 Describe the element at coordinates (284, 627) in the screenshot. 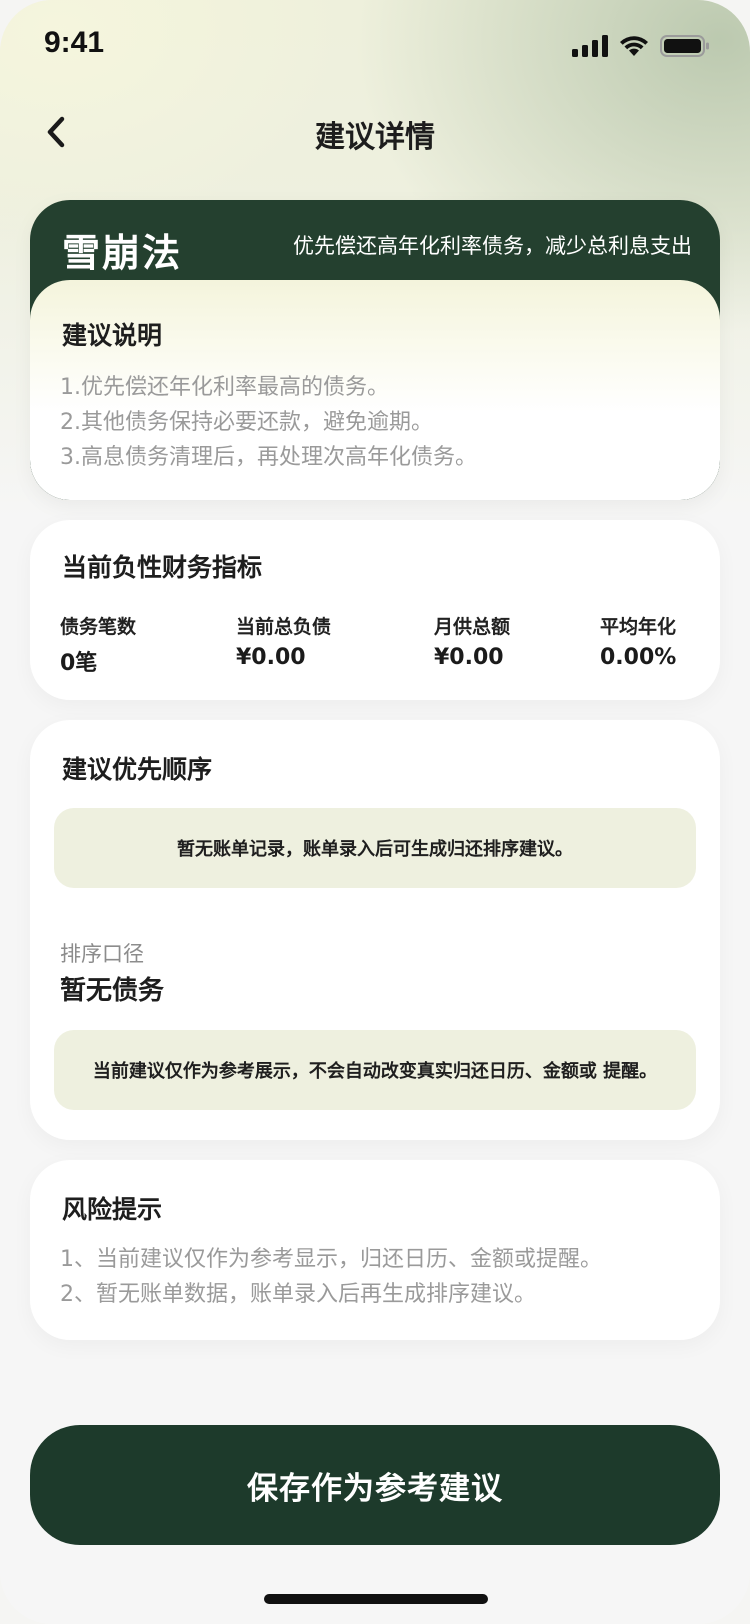

I see `metric-label: 当前总负债` at that location.